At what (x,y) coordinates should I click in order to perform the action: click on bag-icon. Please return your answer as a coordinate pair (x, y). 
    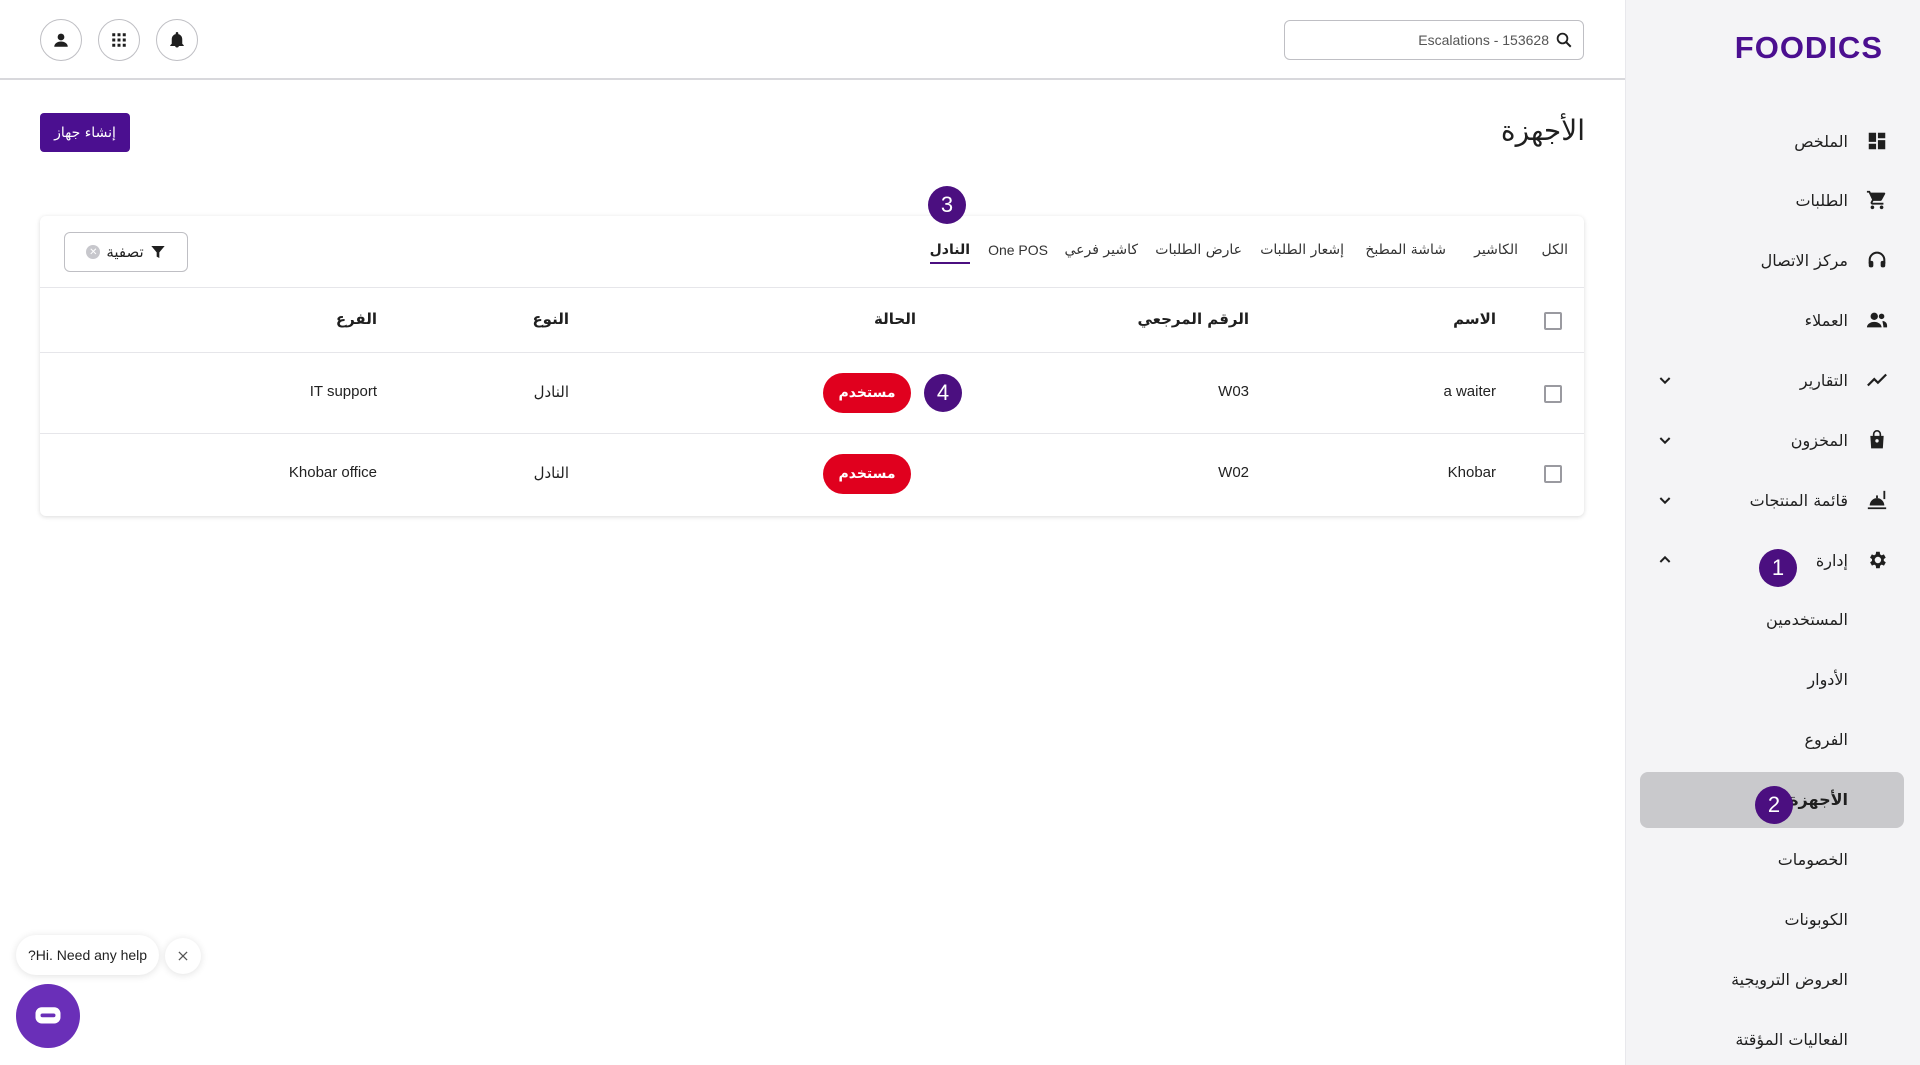
    Looking at the image, I should click on (1877, 440).